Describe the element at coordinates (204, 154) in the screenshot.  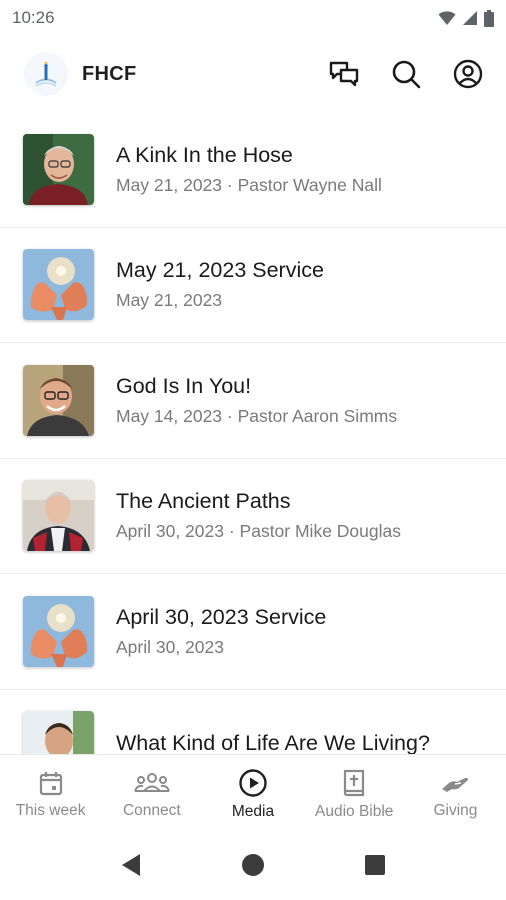
I see `item-title: A Kink In the Hose` at that location.